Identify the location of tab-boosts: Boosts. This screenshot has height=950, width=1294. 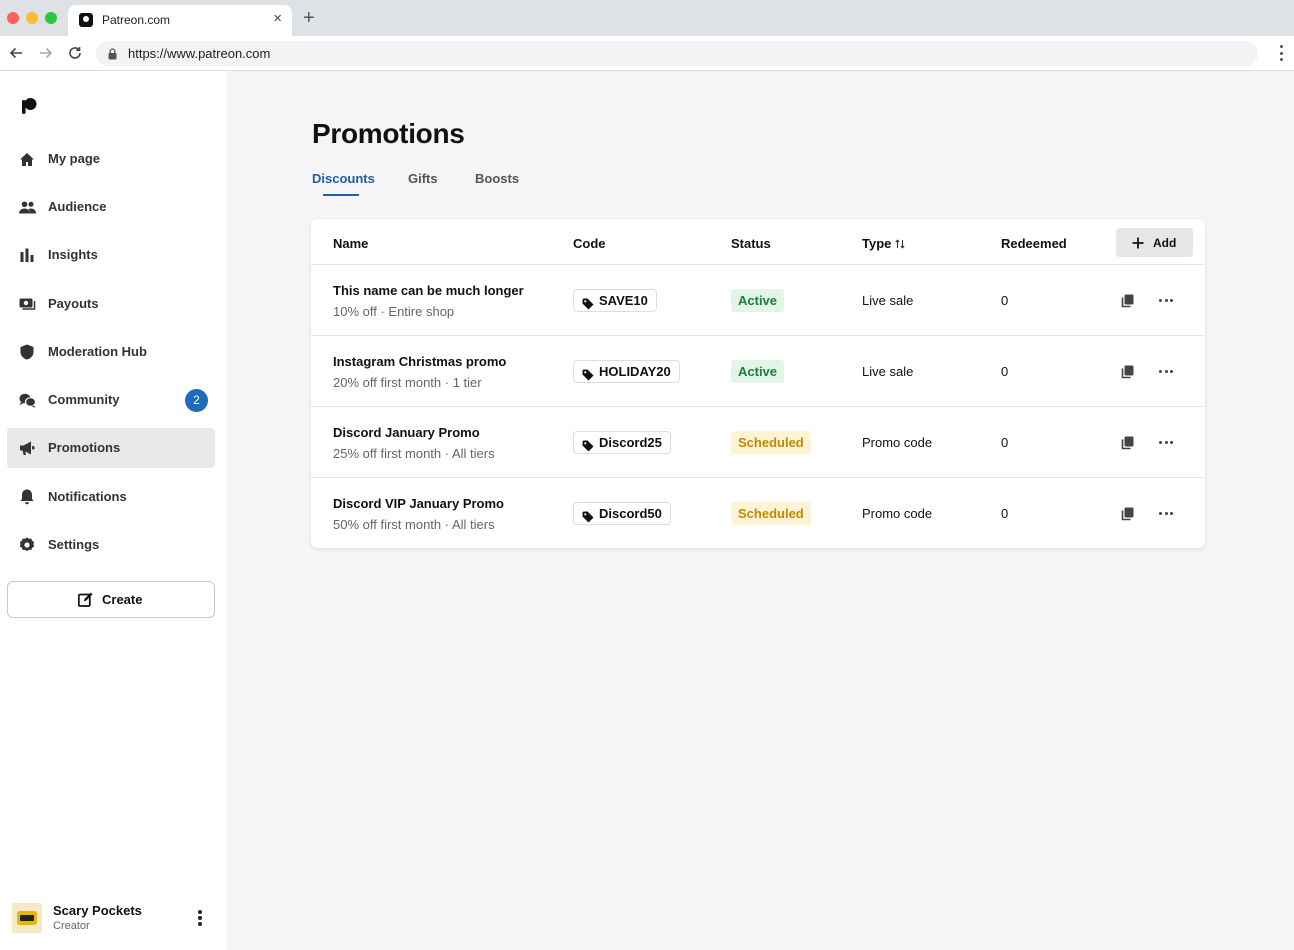
(497, 178).